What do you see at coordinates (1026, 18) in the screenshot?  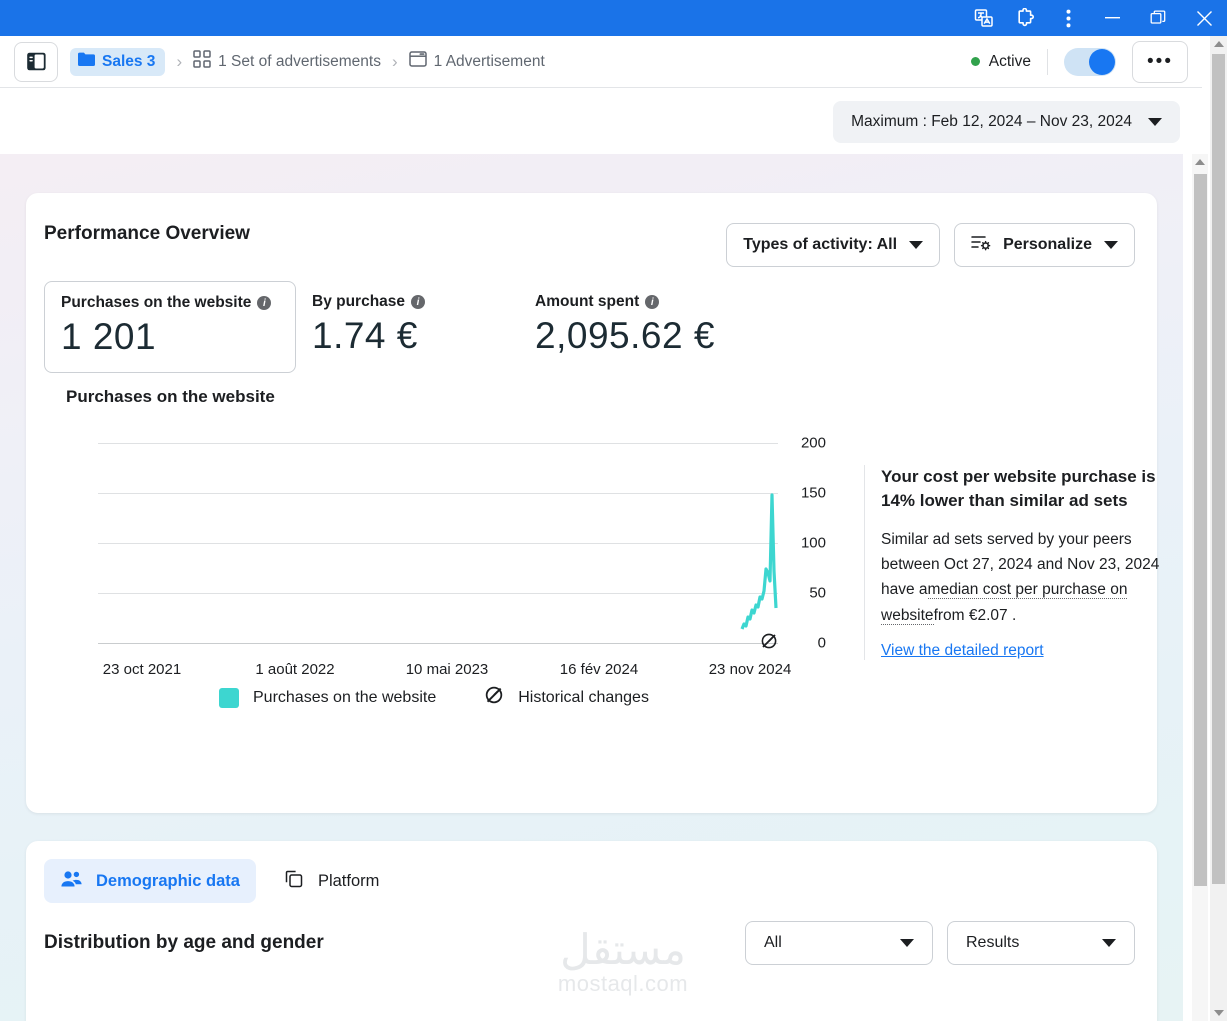 I see `extensions-puzzle-icon` at bounding box center [1026, 18].